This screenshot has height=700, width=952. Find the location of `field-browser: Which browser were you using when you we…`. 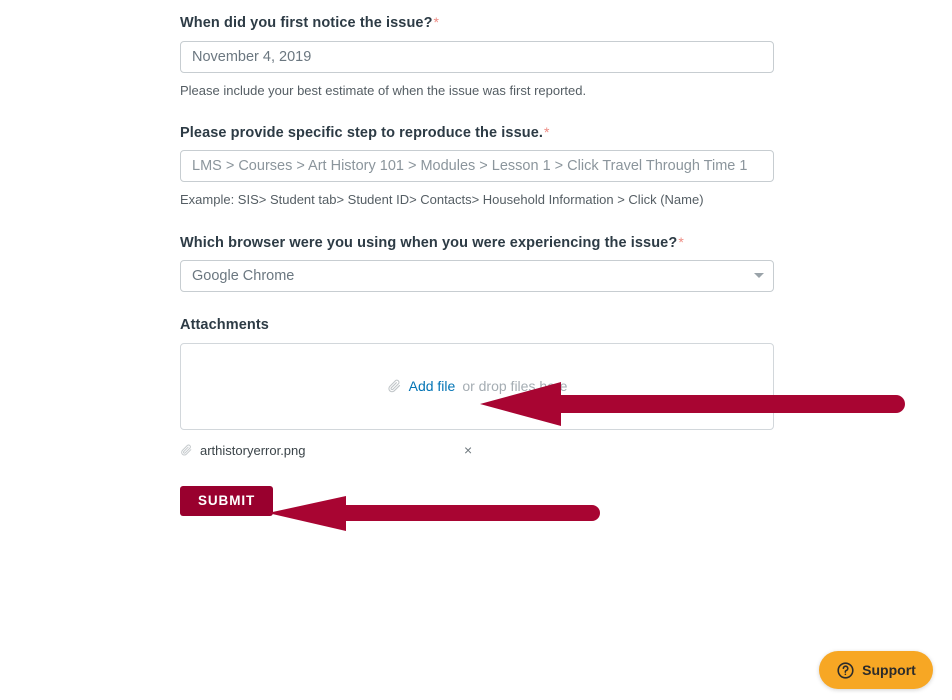

field-browser: Which browser were you using when you we… is located at coordinates (477, 263).